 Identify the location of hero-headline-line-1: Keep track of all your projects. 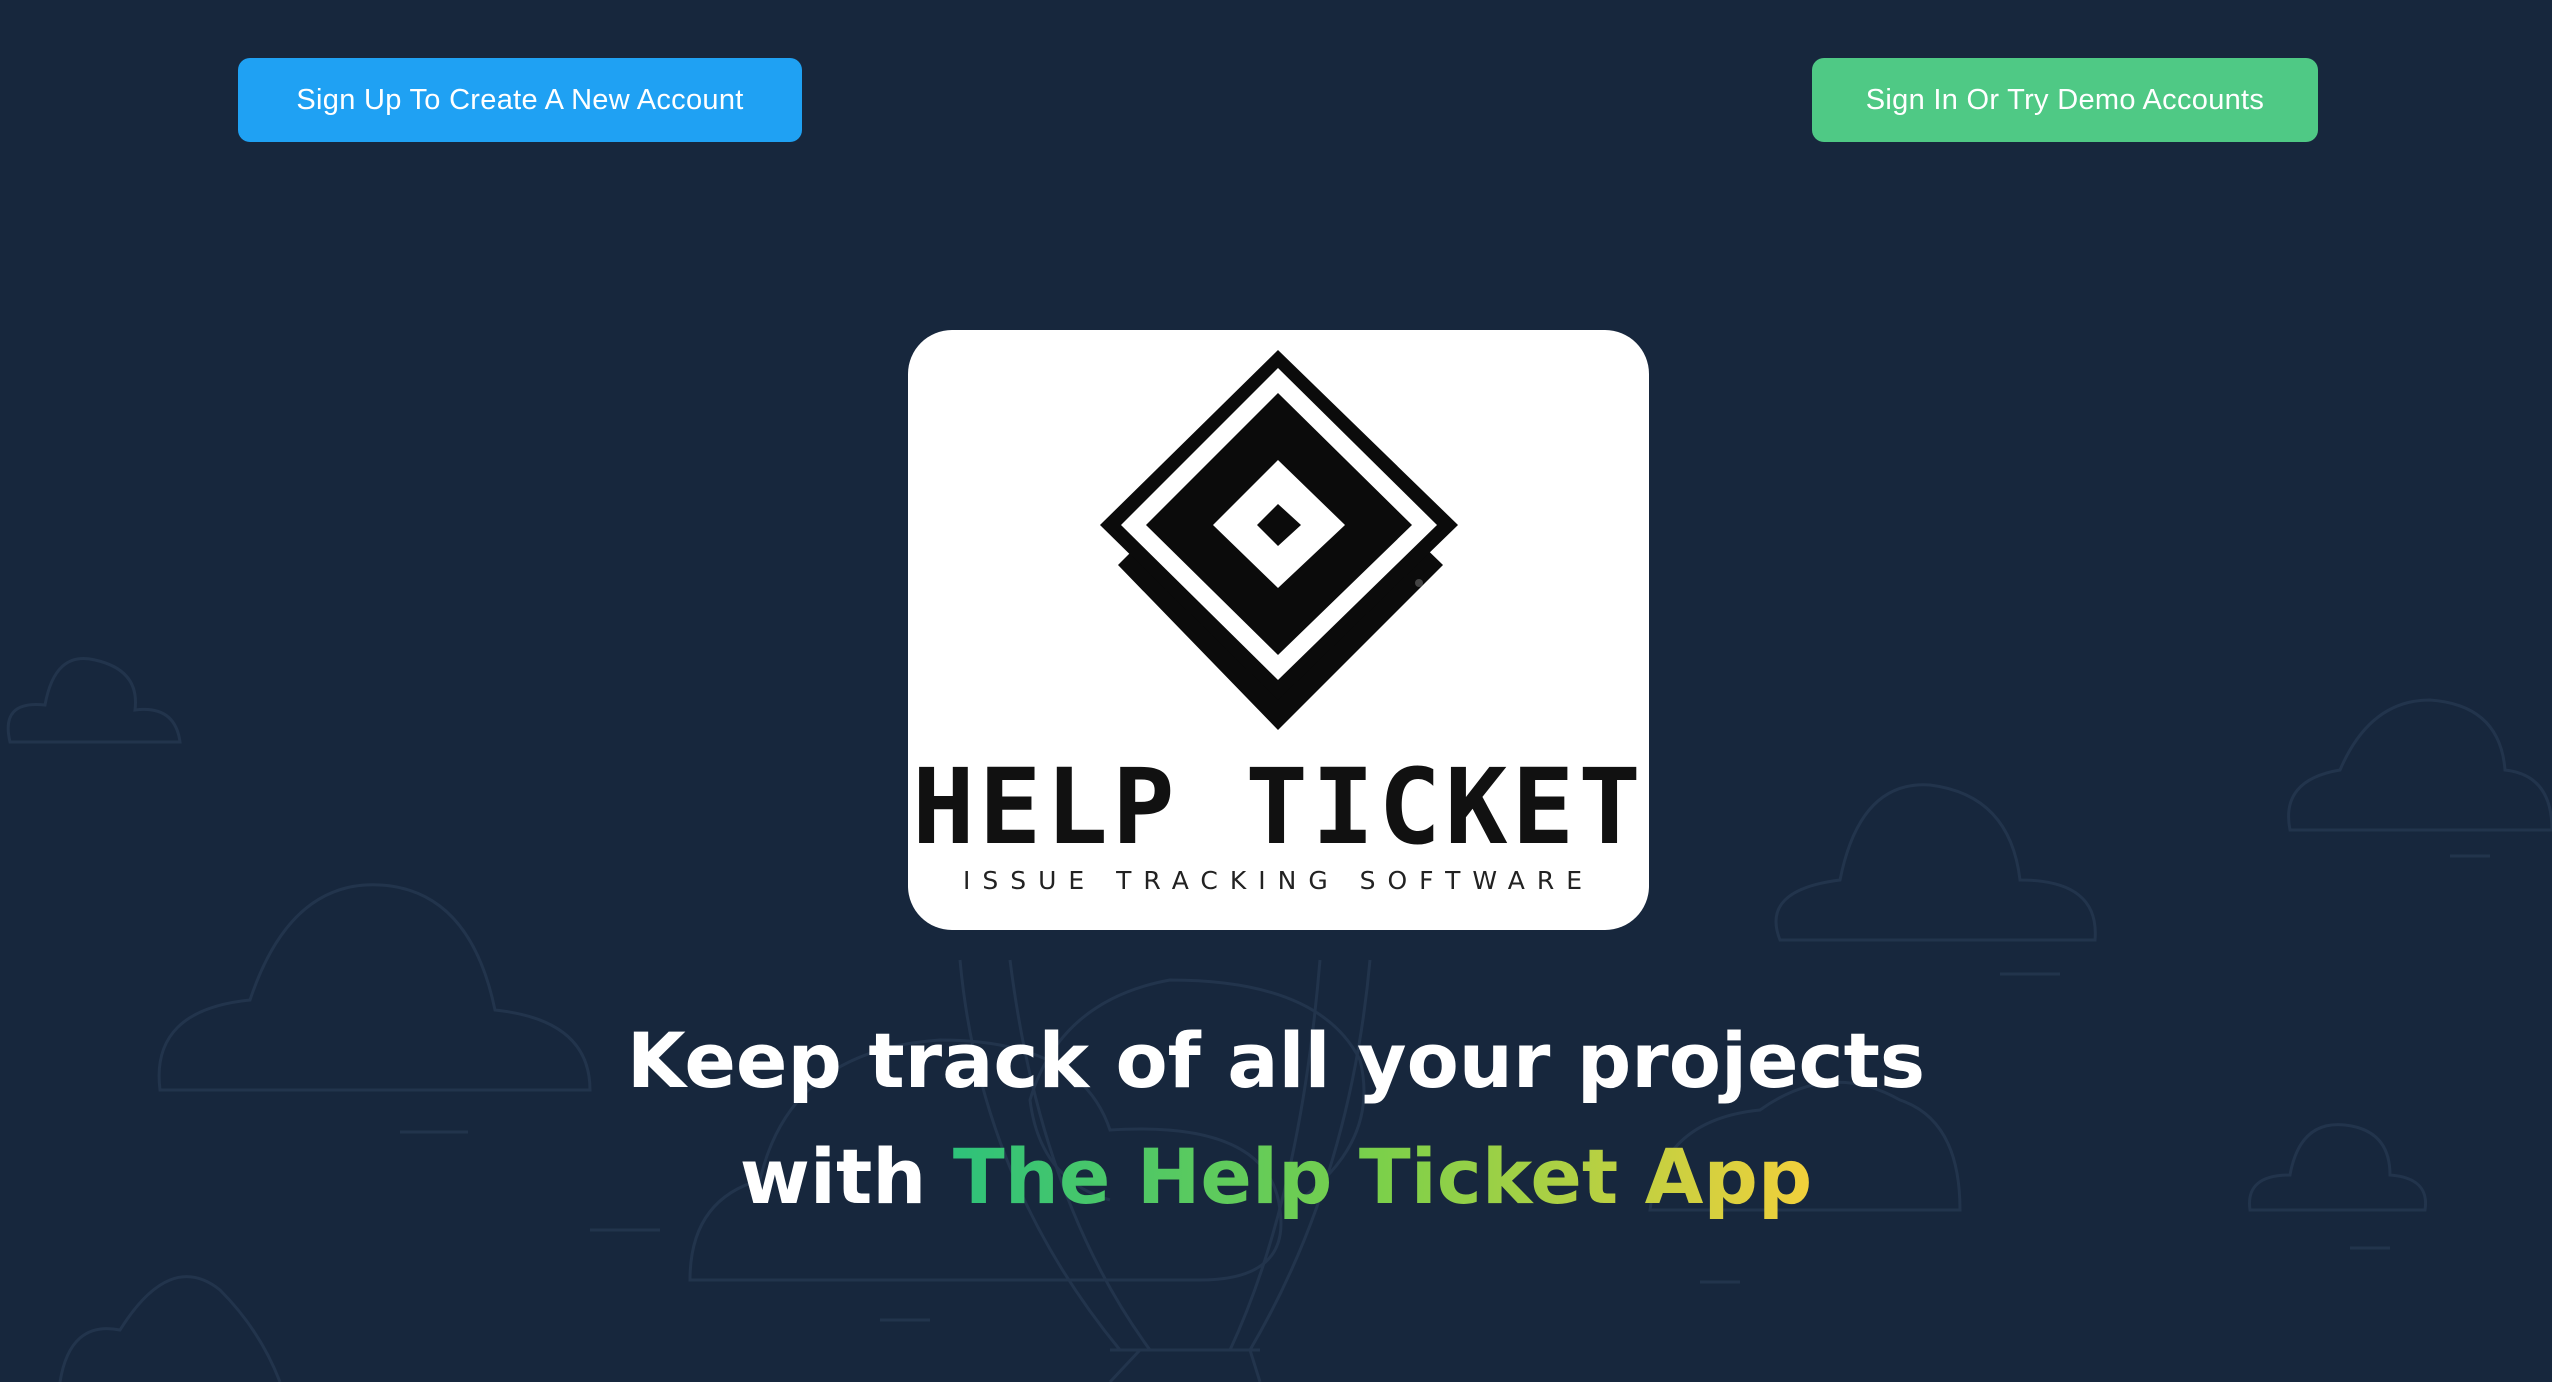
(1276, 1060).